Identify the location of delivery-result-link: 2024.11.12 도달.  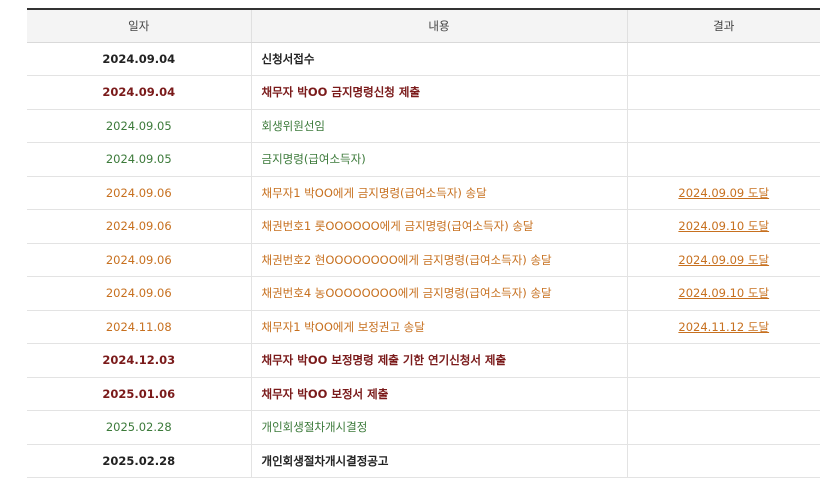
(723, 327).